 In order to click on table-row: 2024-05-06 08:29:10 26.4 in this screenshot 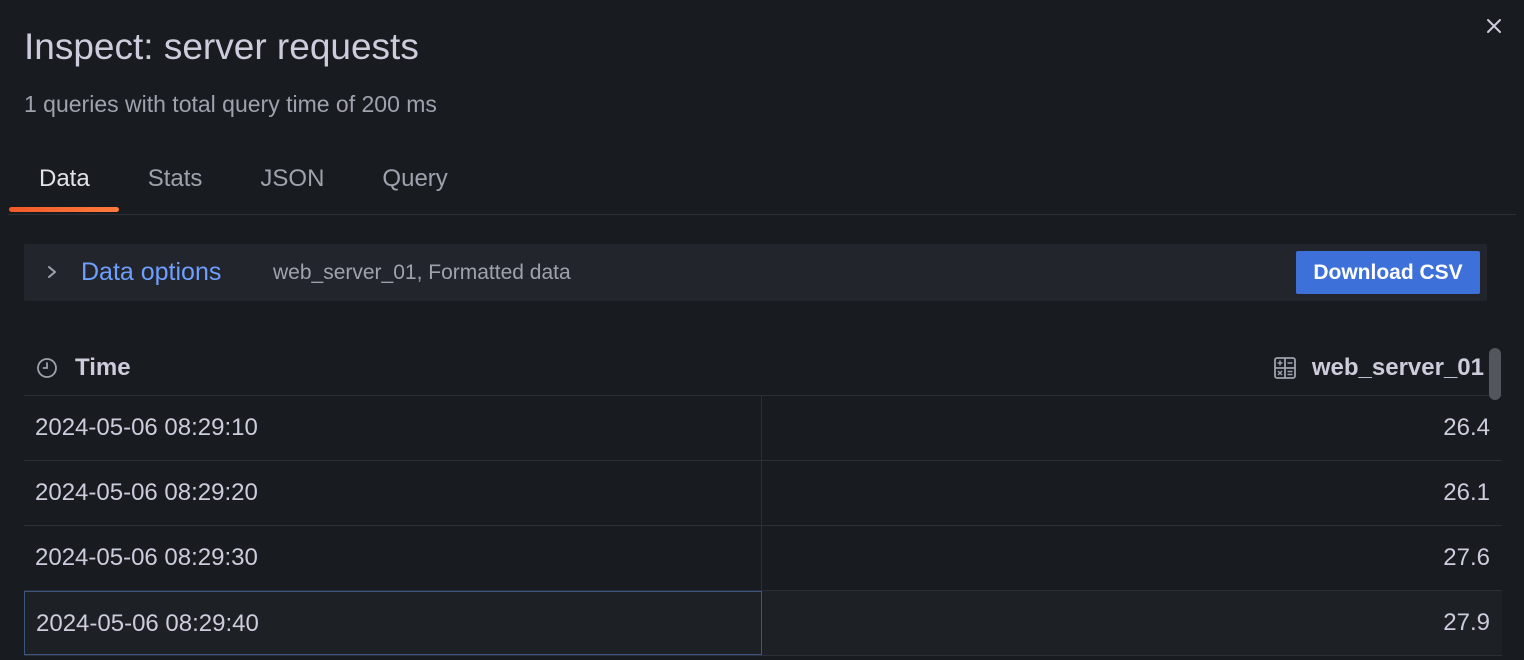, I will do `click(763, 428)`.